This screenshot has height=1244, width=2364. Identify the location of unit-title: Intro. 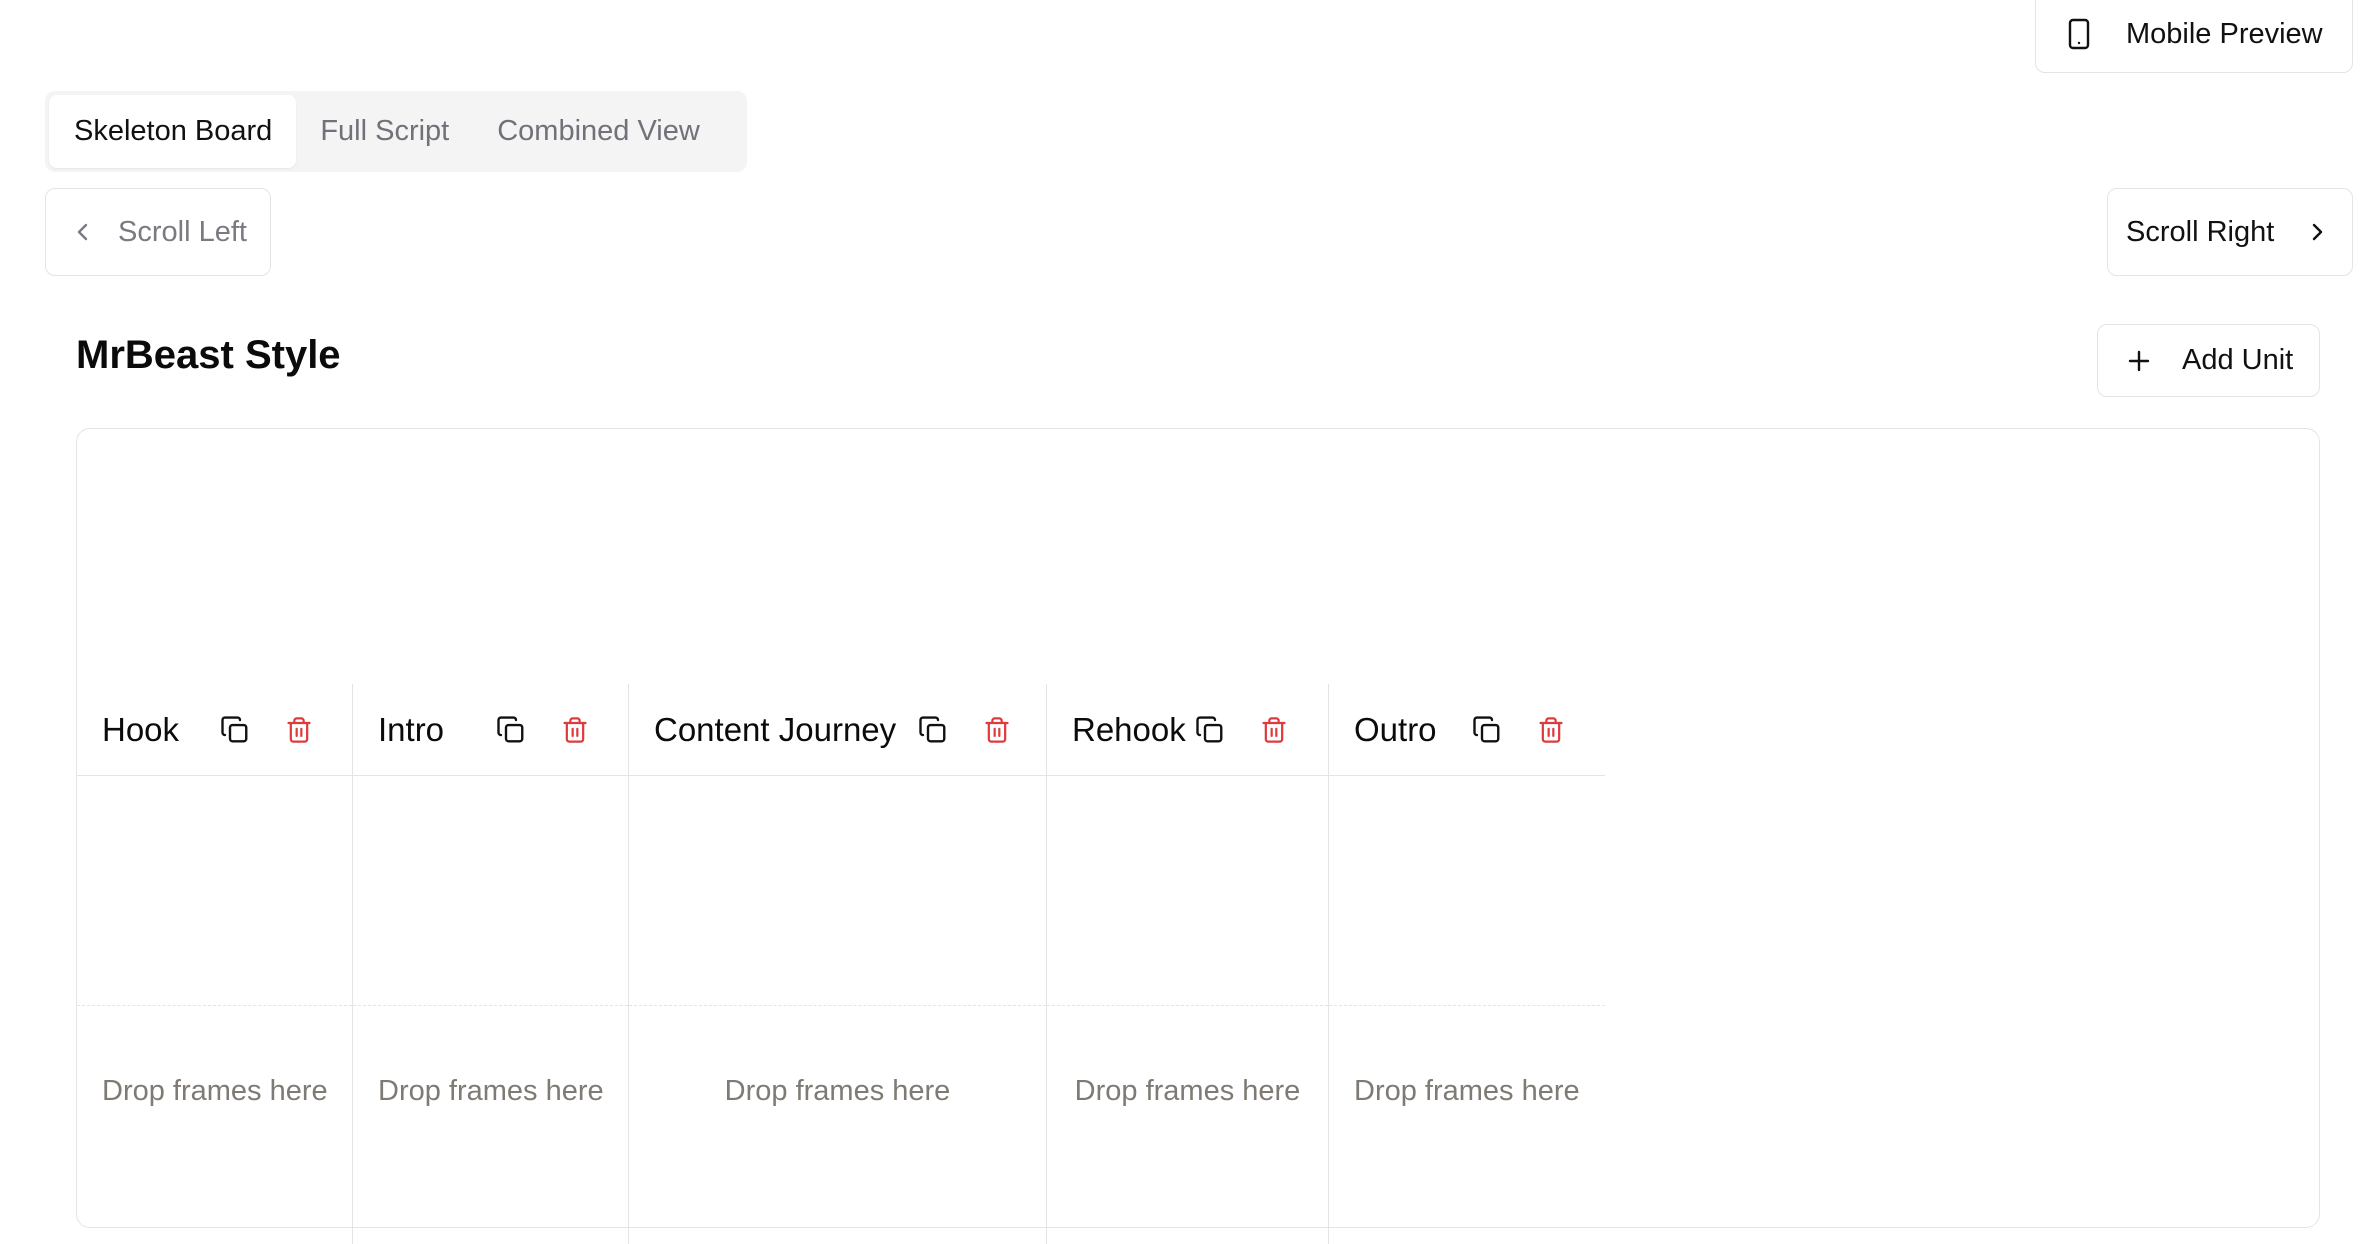
(411, 729).